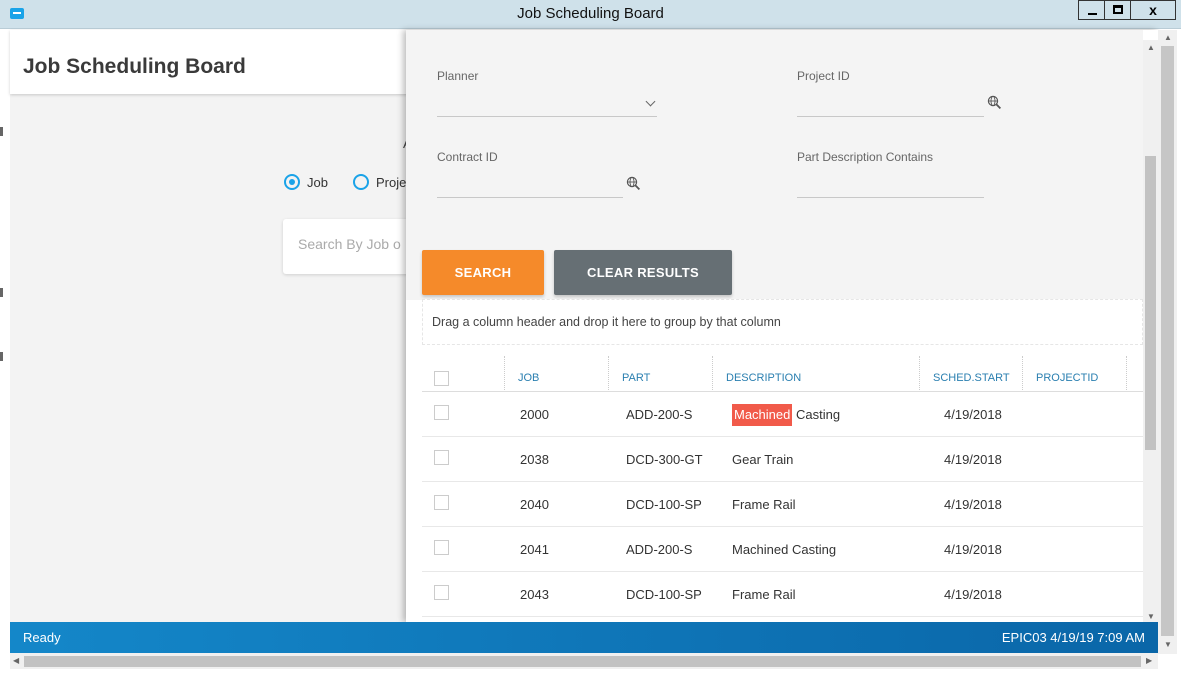  I want to click on contract-id-label: Contract ID, so click(467, 157).